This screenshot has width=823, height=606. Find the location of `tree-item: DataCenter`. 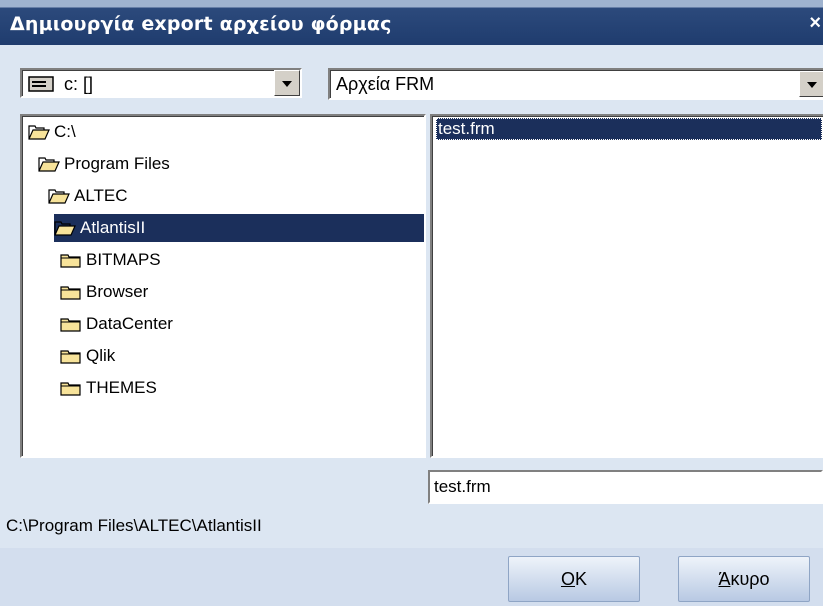

tree-item: DataCenter is located at coordinates (116, 324).